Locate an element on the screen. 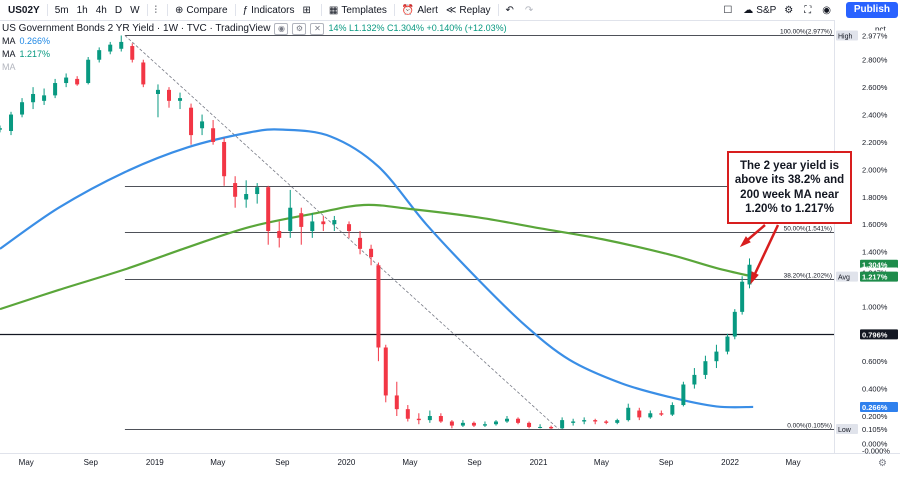  redo-button: ↷ is located at coordinates (530, 10).